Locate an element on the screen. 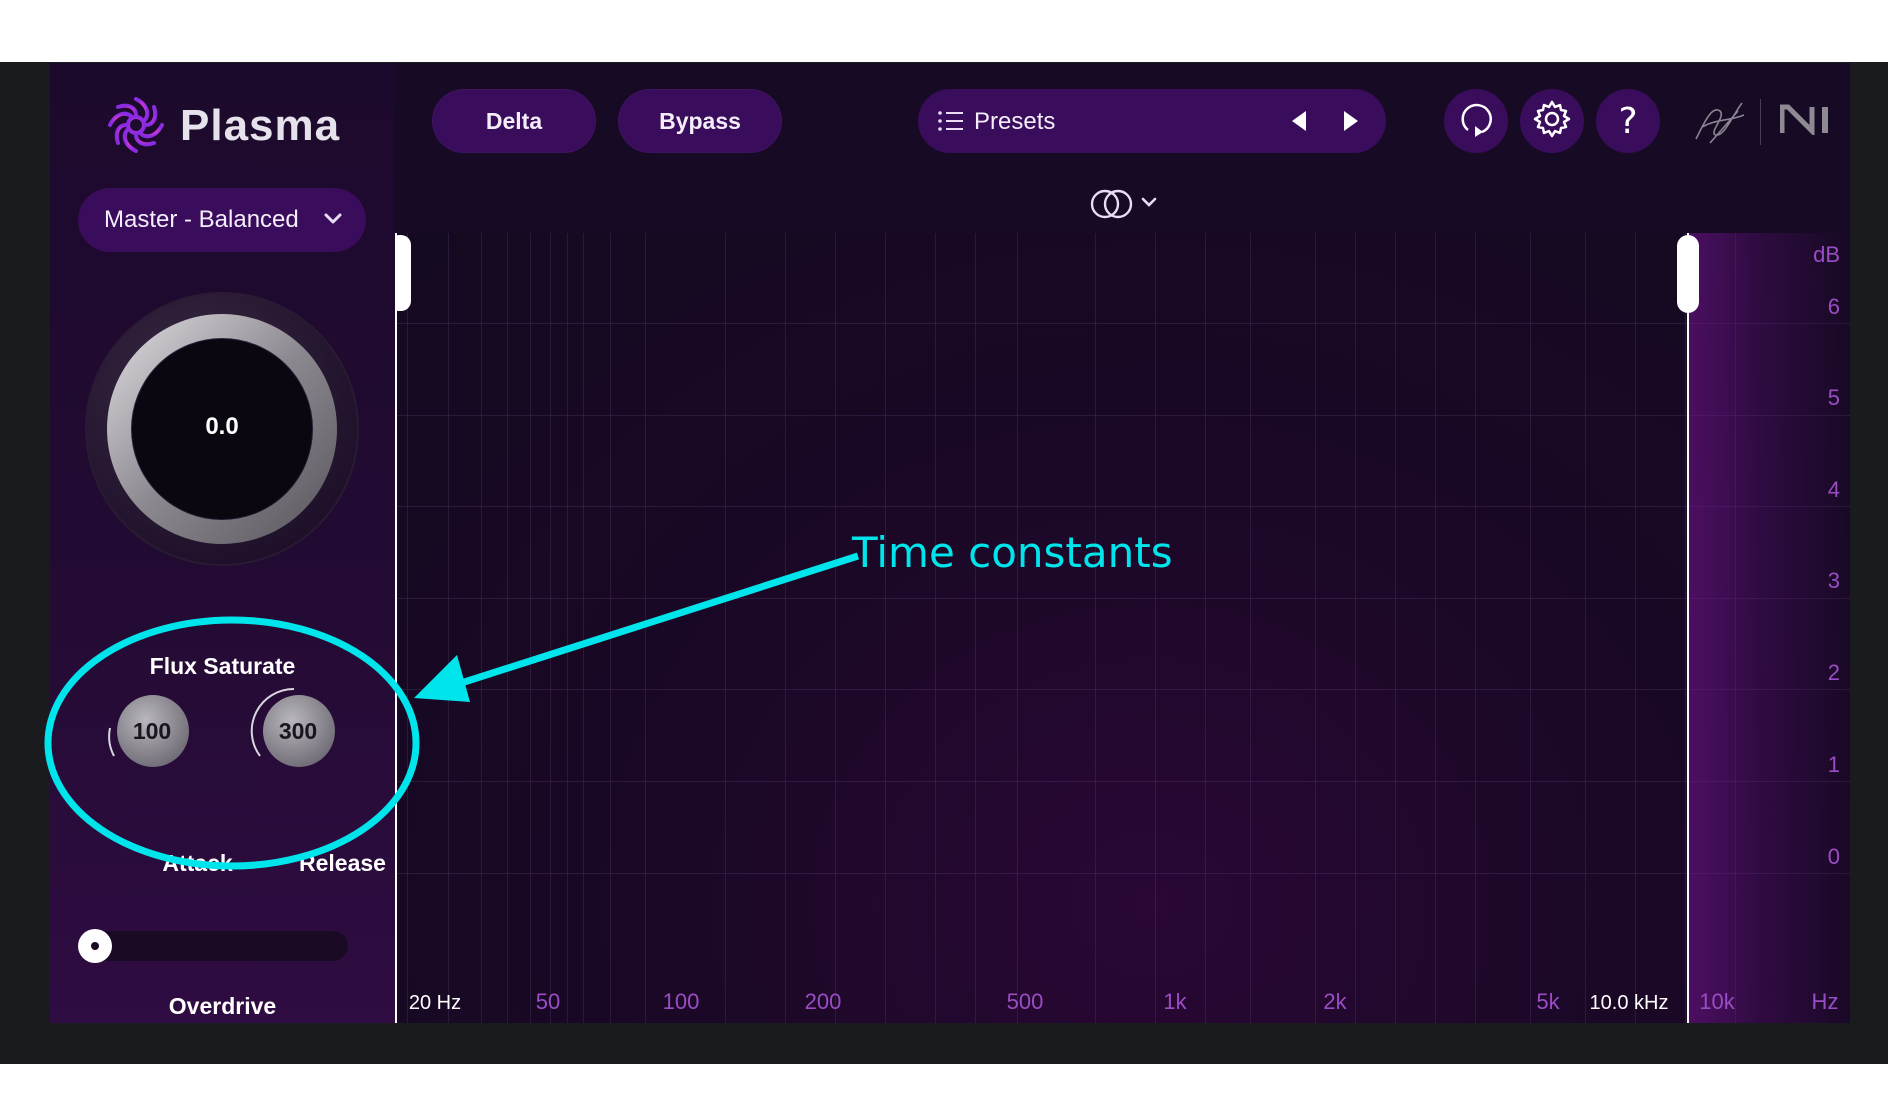  x-tick: 50 is located at coordinates (548, 1001).